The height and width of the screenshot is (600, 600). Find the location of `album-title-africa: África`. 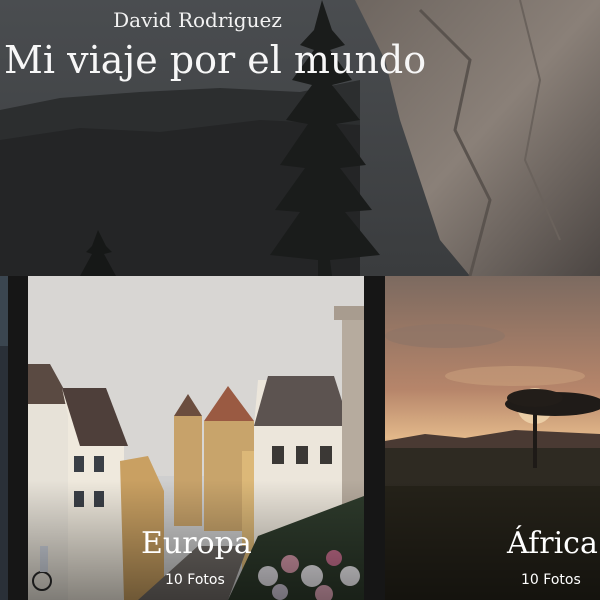

album-title-africa: África is located at coordinates (552, 543).